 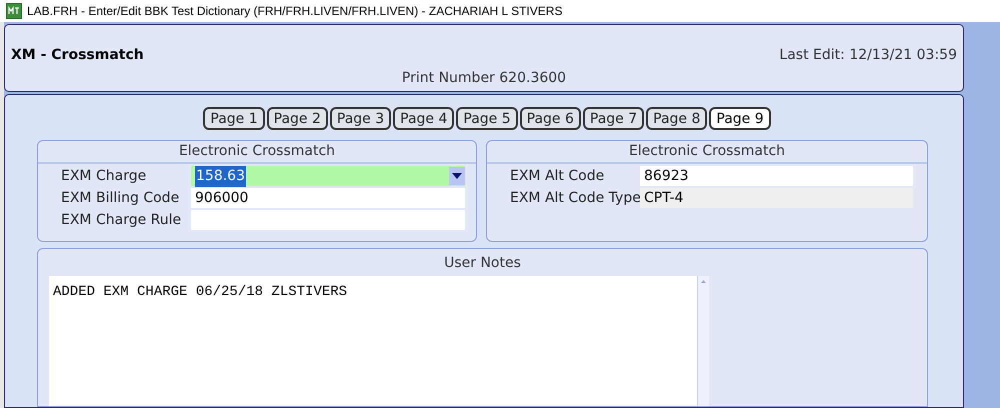 What do you see at coordinates (234, 118) in the screenshot?
I see `page-tab: Page 1` at bounding box center [234, 118].